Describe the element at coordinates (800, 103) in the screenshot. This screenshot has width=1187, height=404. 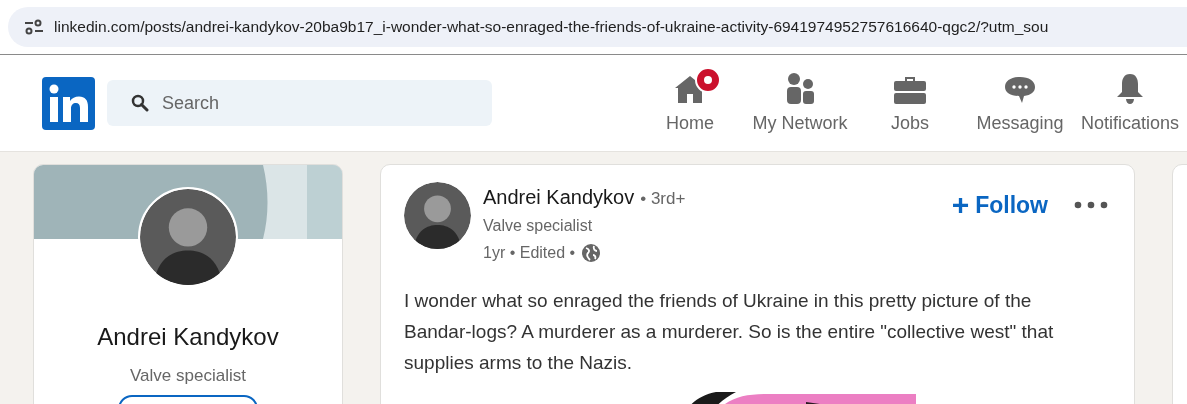
I see `nav-item: My Network` at that location.